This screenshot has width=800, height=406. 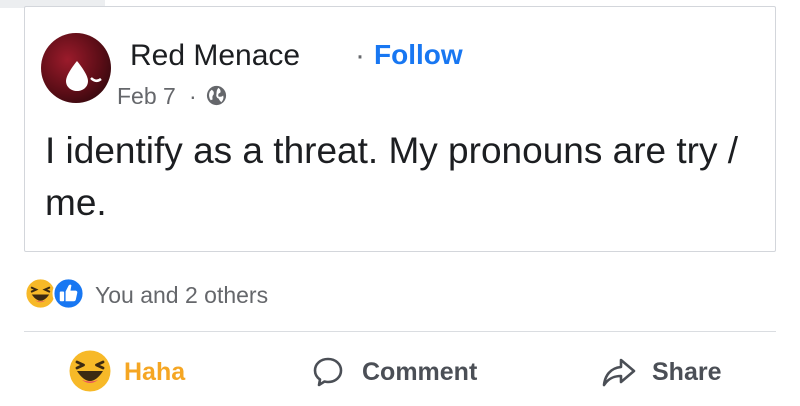 I want to click on avatar-image, so click(x=84, y=76).